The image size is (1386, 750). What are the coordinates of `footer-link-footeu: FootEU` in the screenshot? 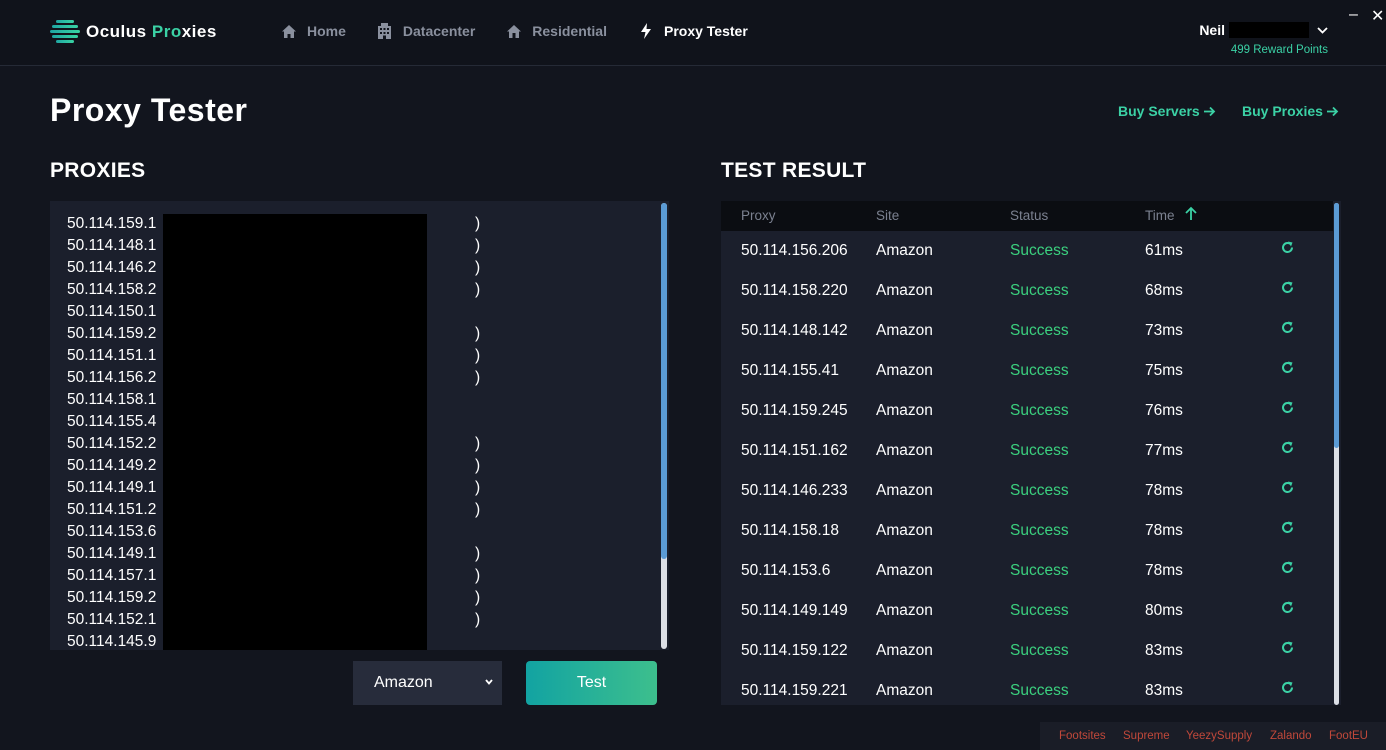 It's located at (1348, 736).